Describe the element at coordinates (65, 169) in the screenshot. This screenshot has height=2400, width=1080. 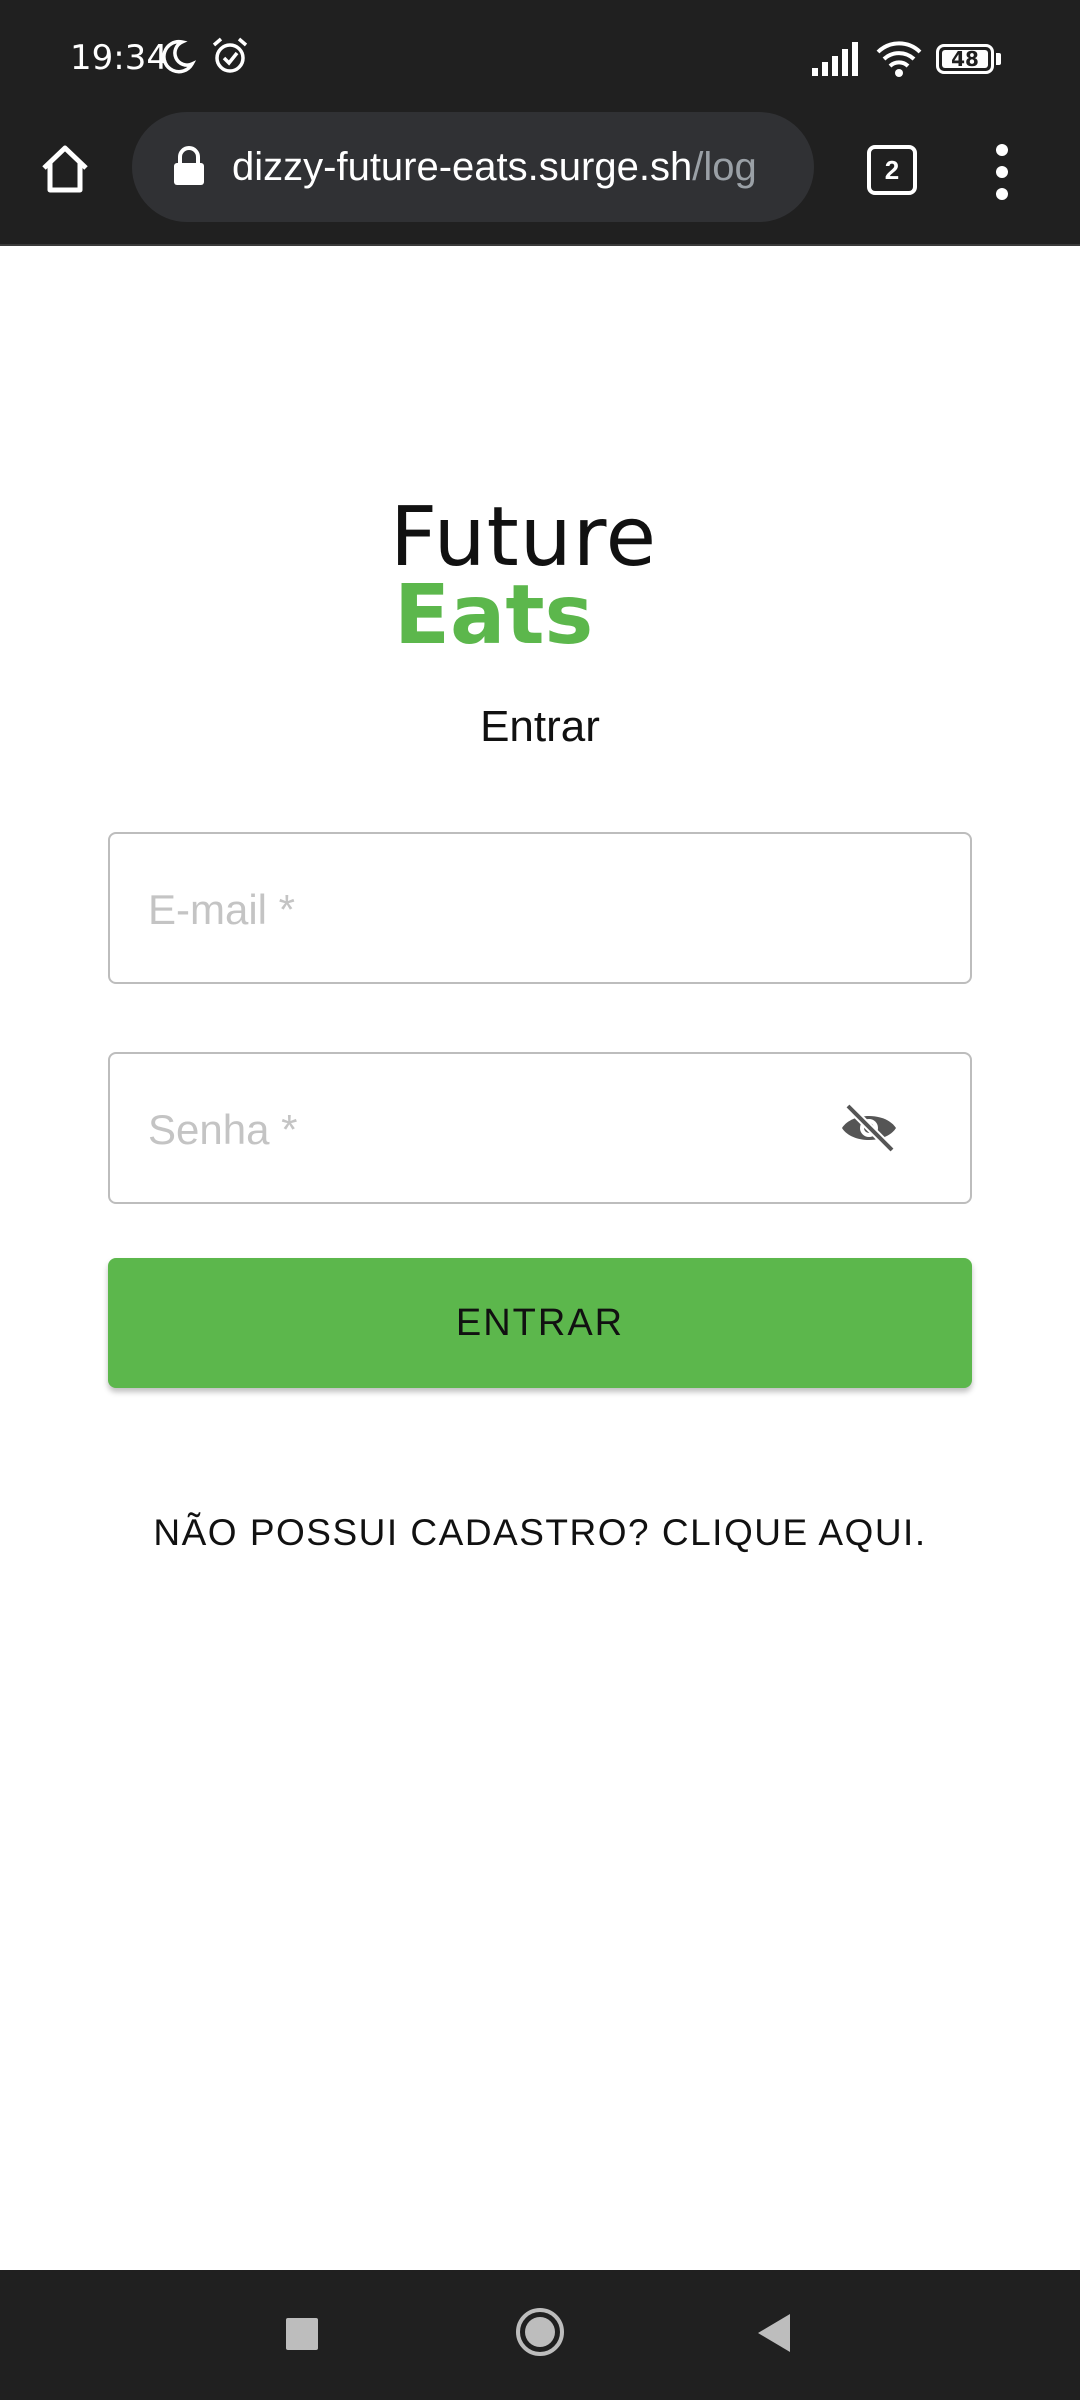
I see `home-icon` at that location.